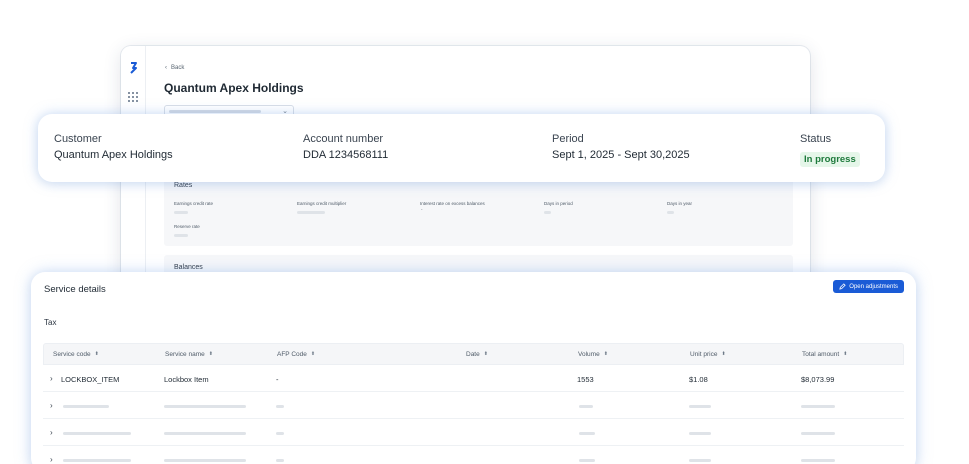  I want to click on column-header-service-code: Service code ⬍, so click(76, 354).